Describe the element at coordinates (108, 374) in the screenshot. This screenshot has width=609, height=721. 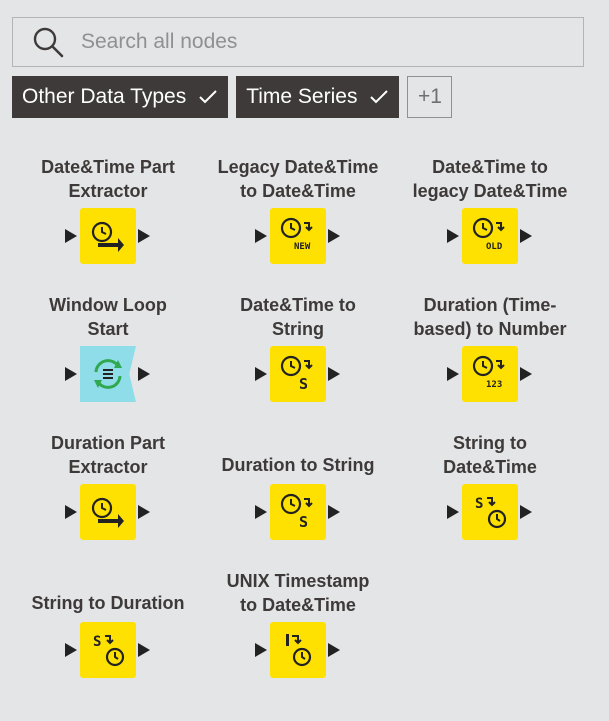
I see `loop-icon` at that location.